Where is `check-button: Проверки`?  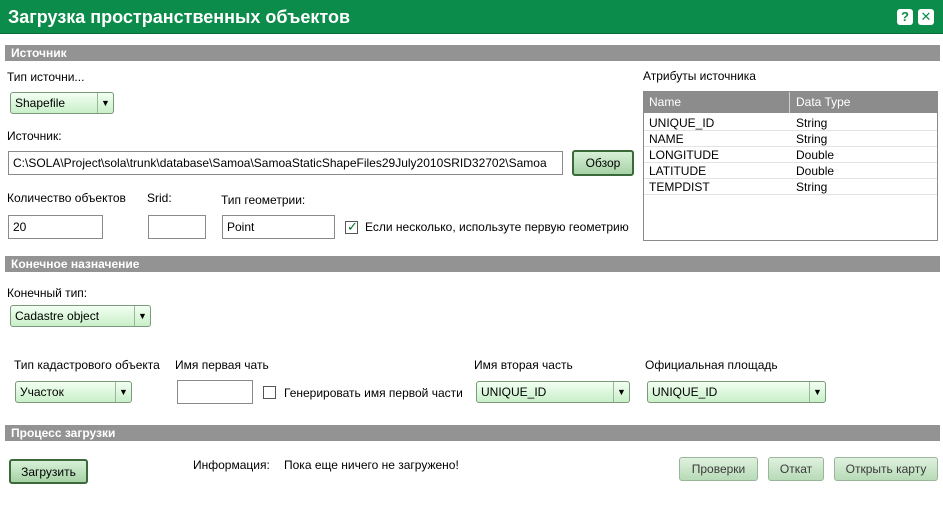
check-button: Проверки is located at coordinates (718, 469).